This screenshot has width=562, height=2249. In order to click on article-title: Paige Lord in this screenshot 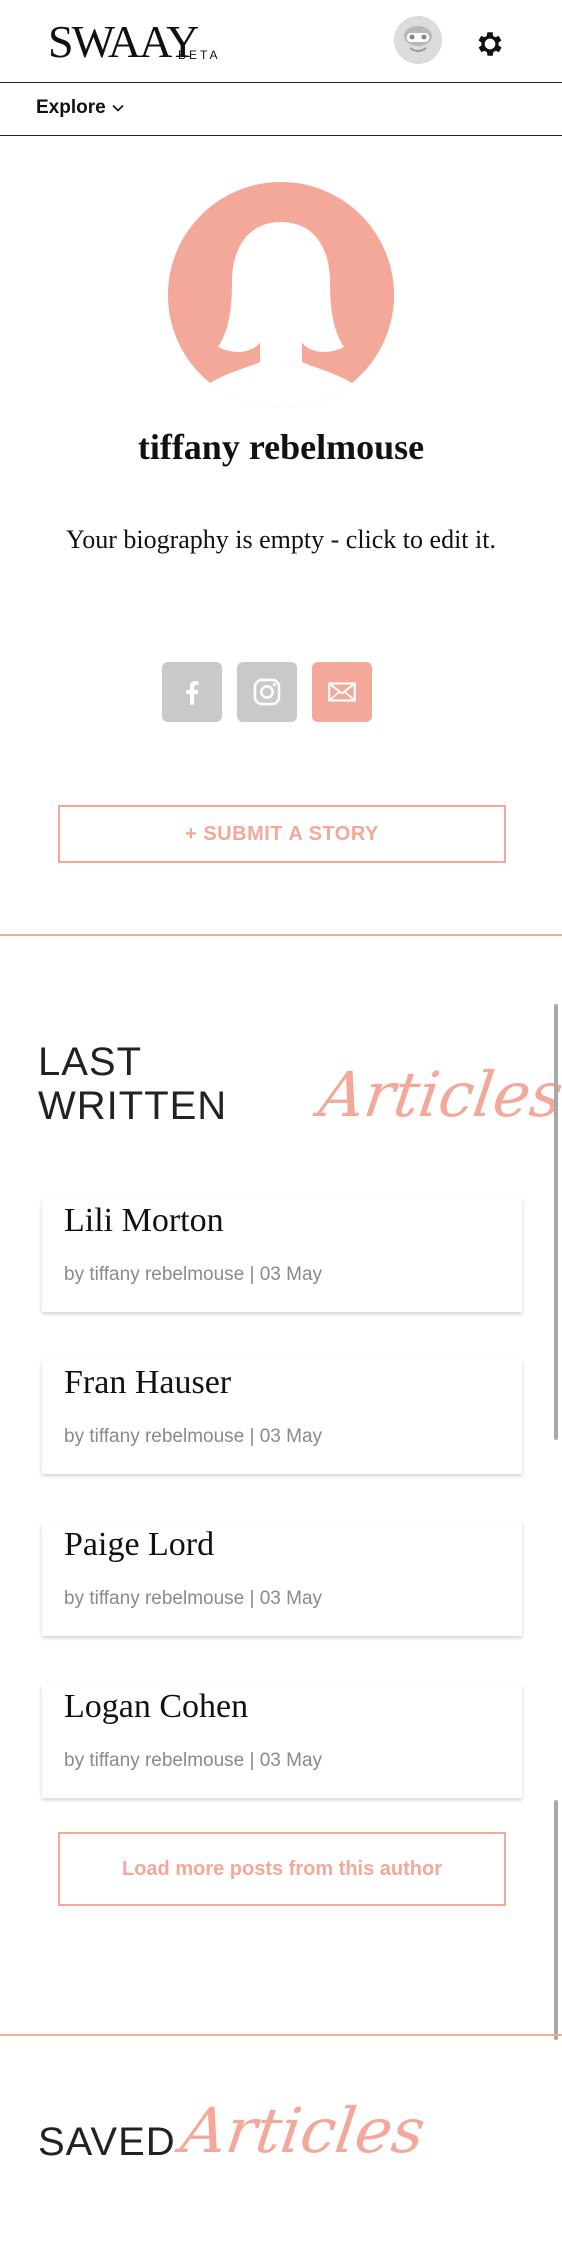, I will do `click(139, 1545)`.